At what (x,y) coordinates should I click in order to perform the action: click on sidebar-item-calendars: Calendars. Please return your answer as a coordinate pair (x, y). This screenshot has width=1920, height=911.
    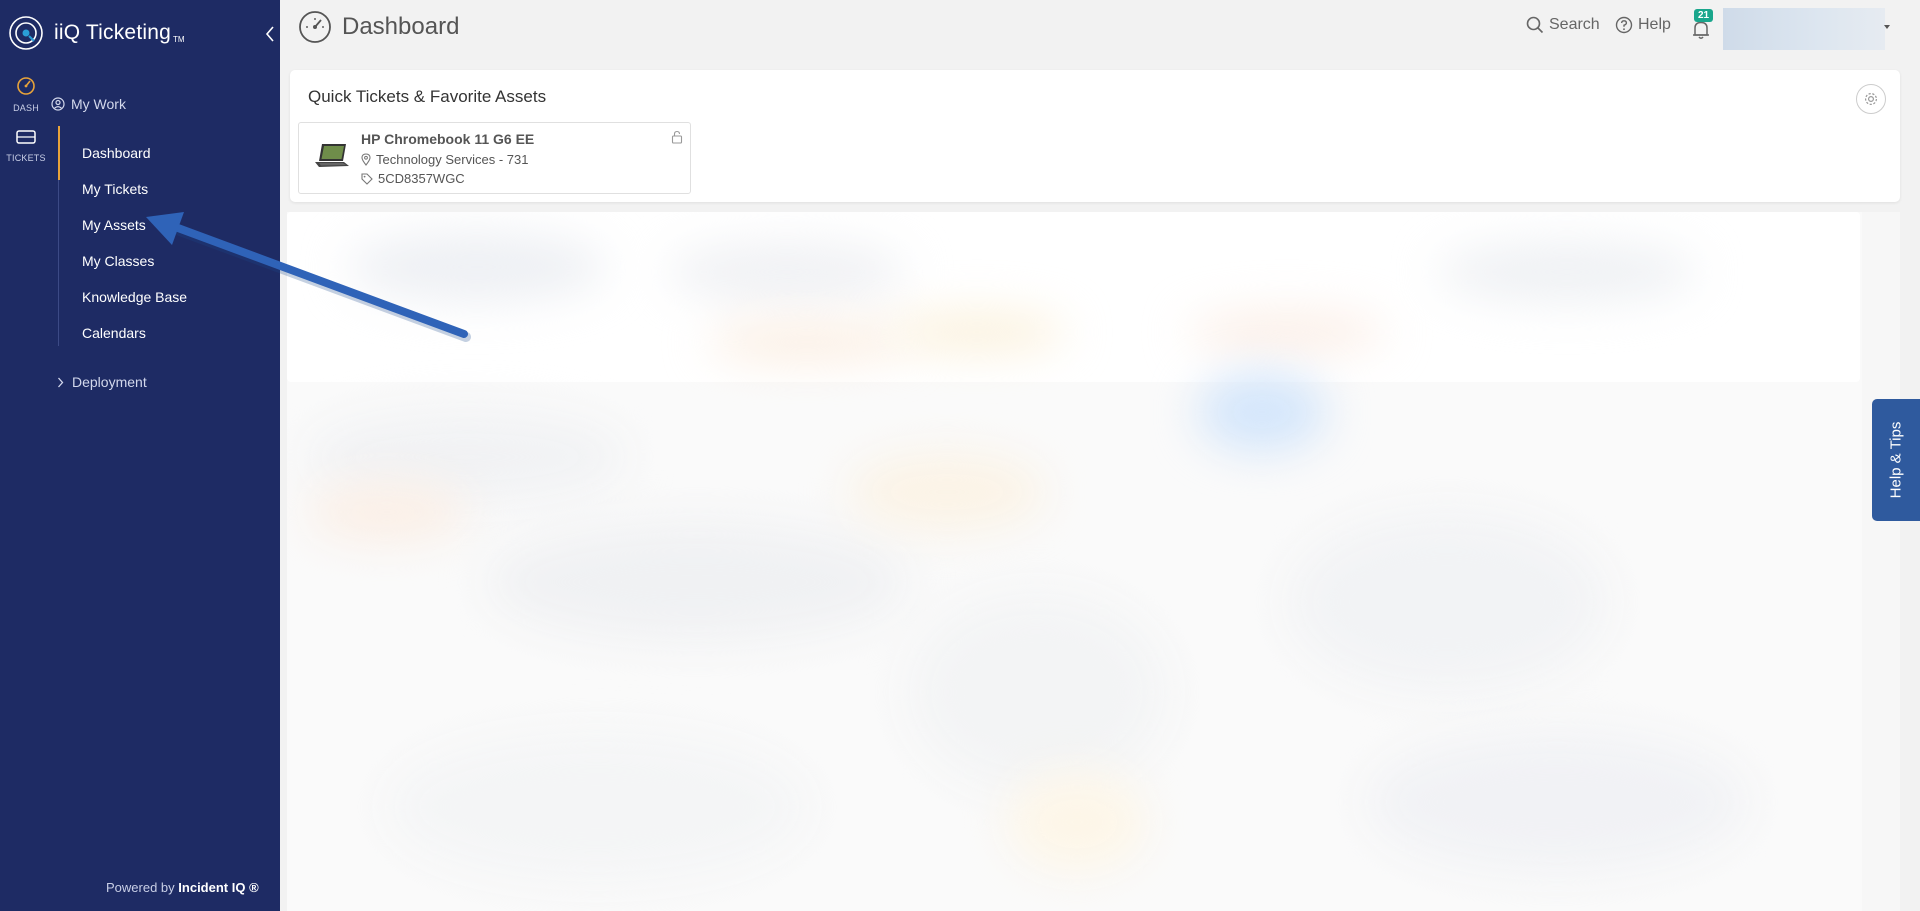
    Looking at the image, I should click on (114, 333).